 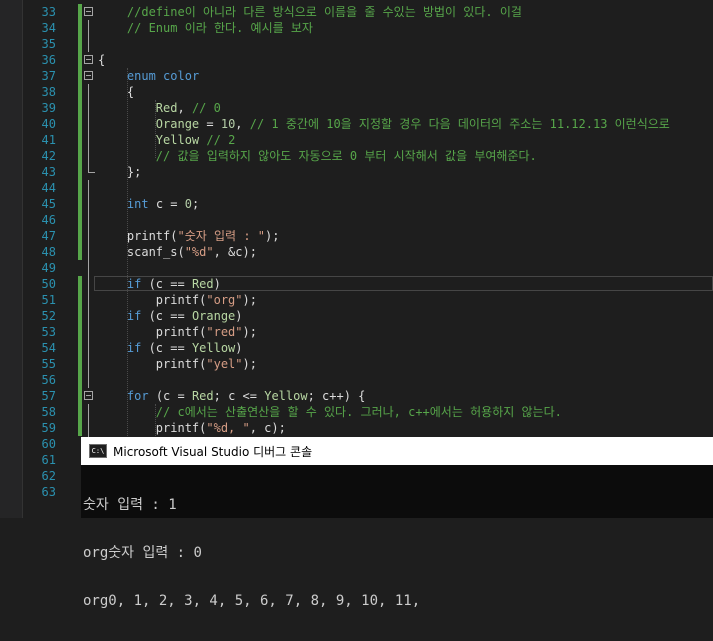 I want to click on code-keyword: for, so click(x=137, y=396).